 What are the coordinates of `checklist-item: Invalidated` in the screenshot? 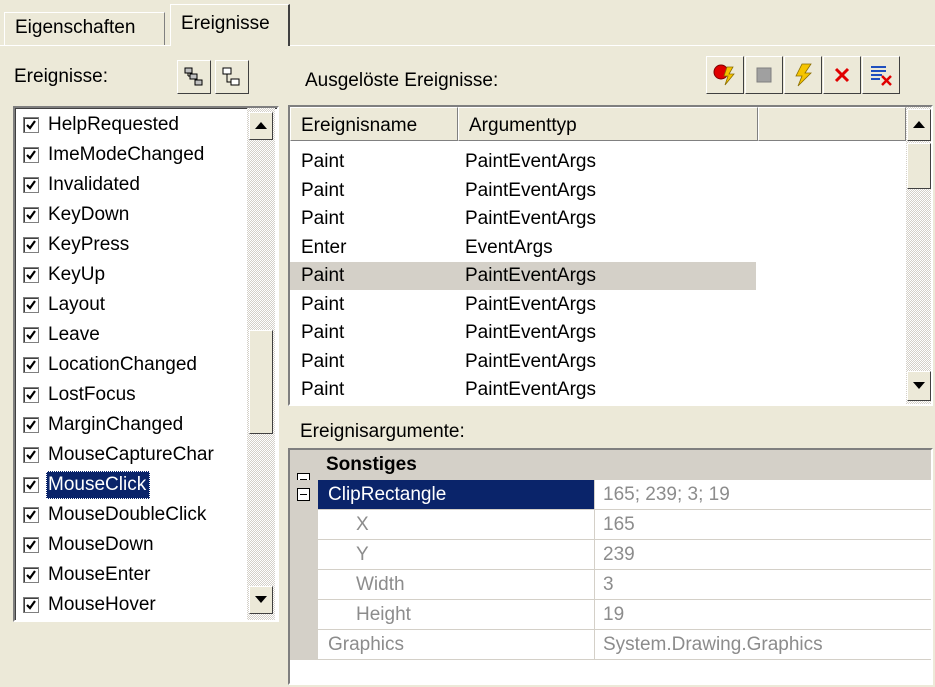 It's located at (131, 185).